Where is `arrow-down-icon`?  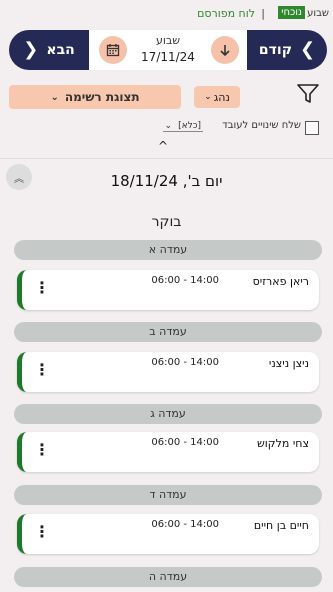
arrow-down-icon is located at coordinates (225, 51).